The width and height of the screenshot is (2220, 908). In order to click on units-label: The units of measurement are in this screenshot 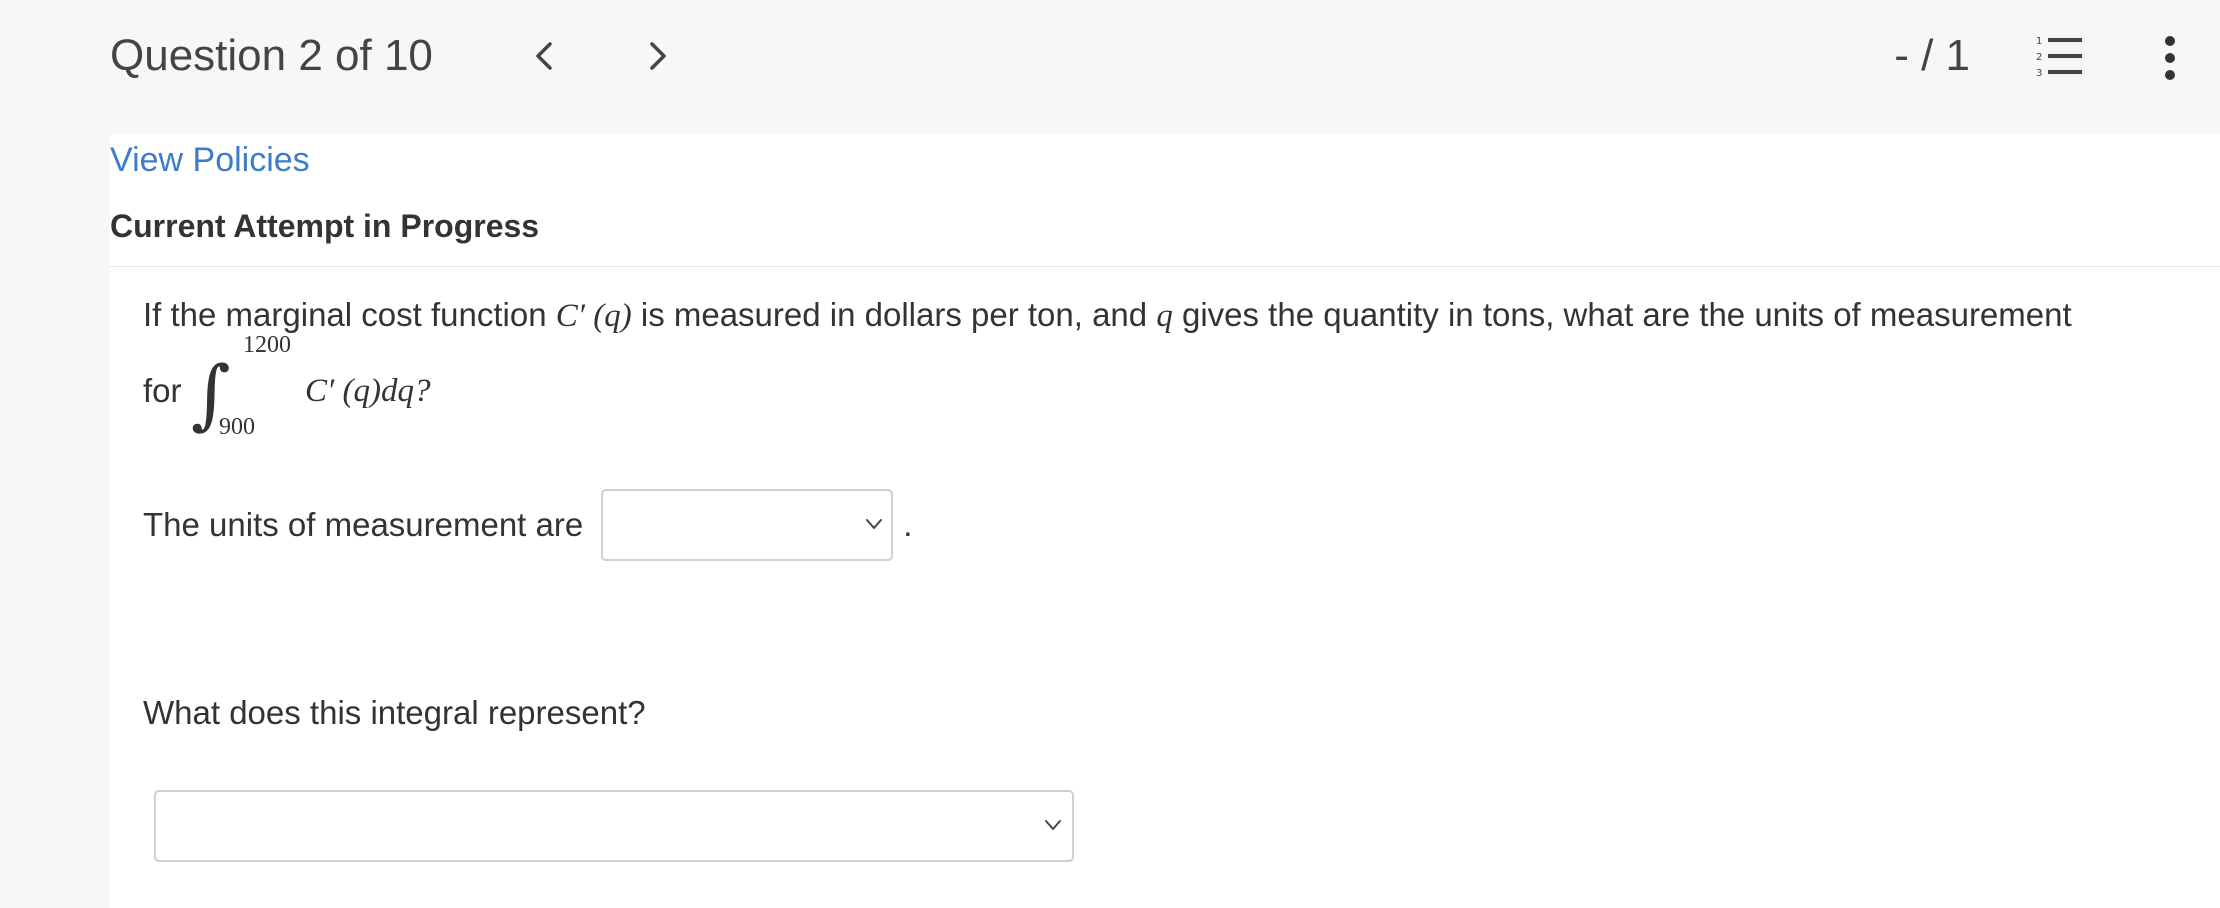, I will do `click(363, 524)`.